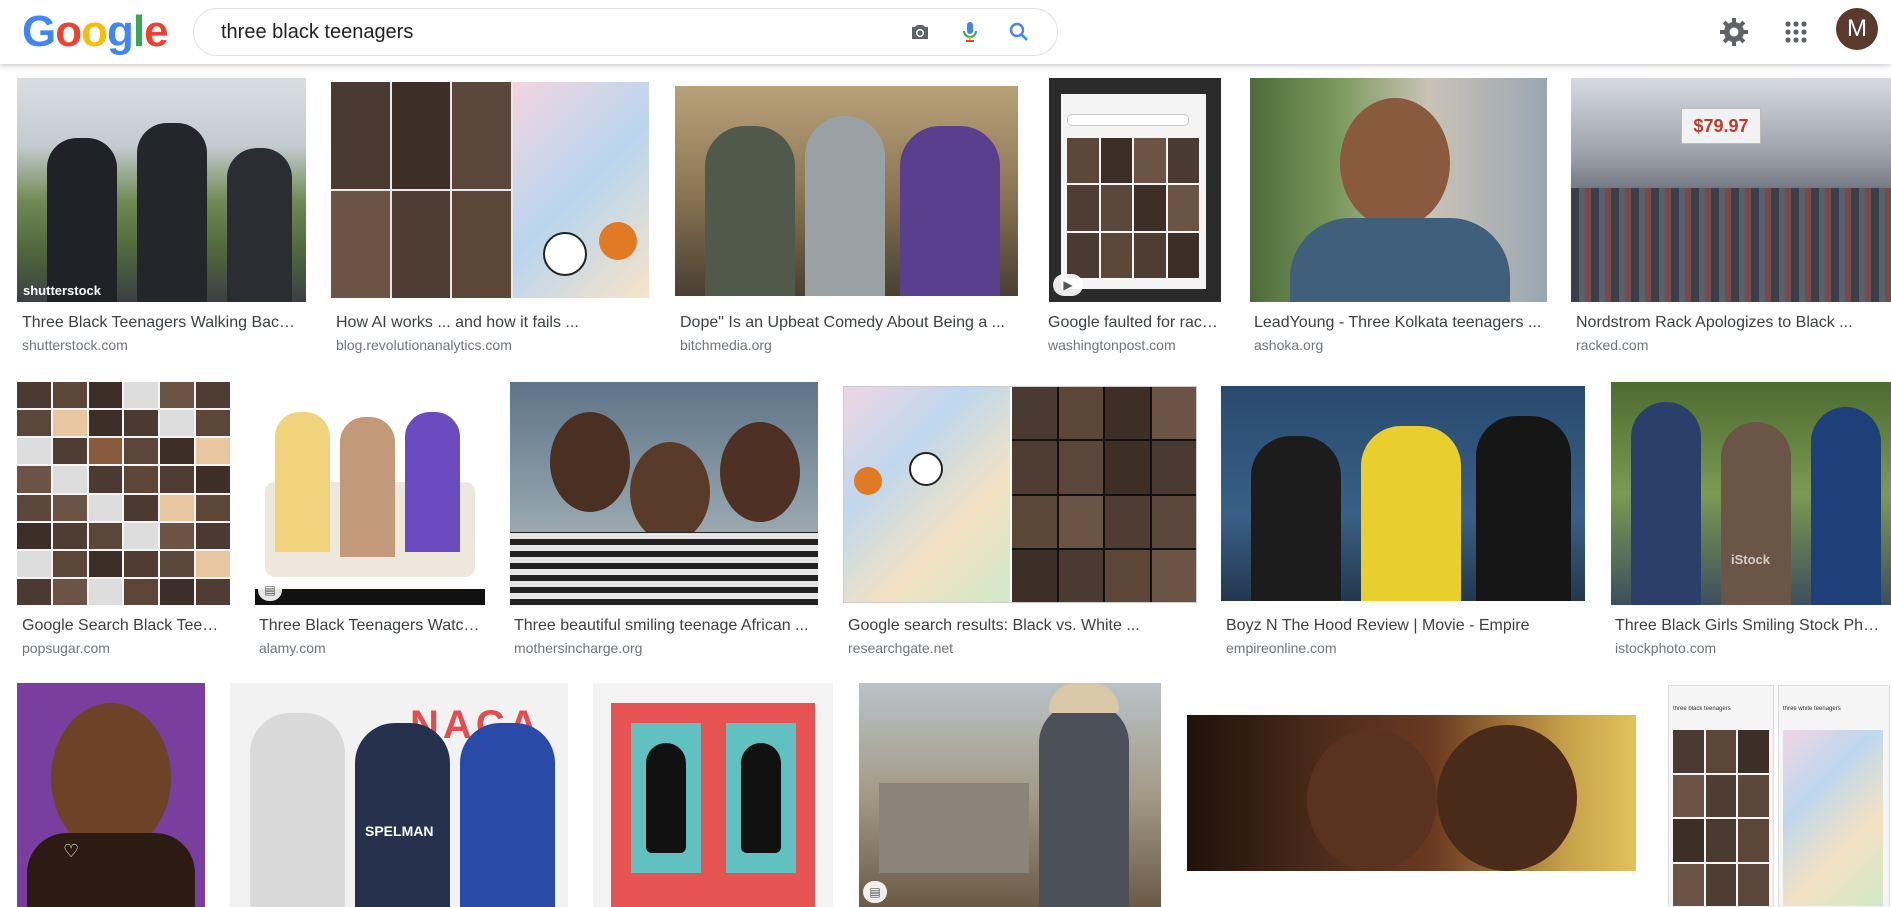 This screenshot has width=1891, height=907. Describe the element at coordinates (156, 31) in the screenshot. I see `logo-letter: e` at that location.